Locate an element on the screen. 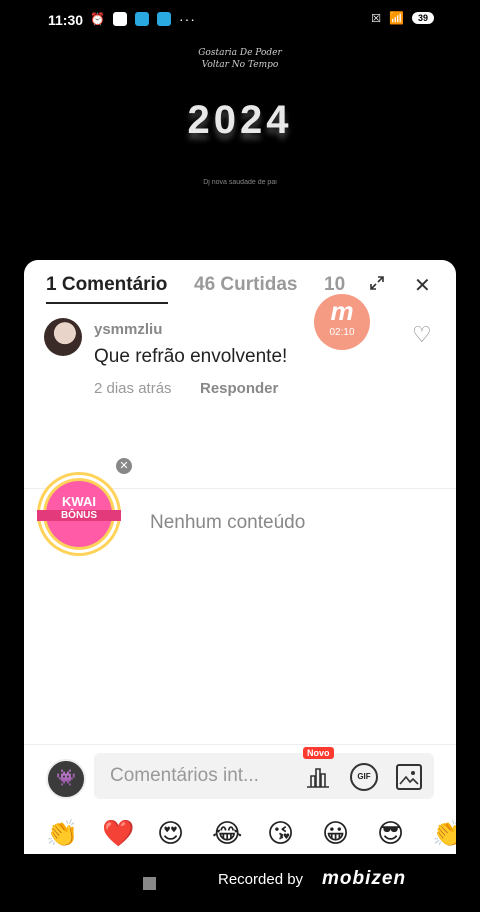 This screenshot has height=912, width=480. kwai-bonus-button: KWAI BÔNUS is located at coordinates (79, 514).